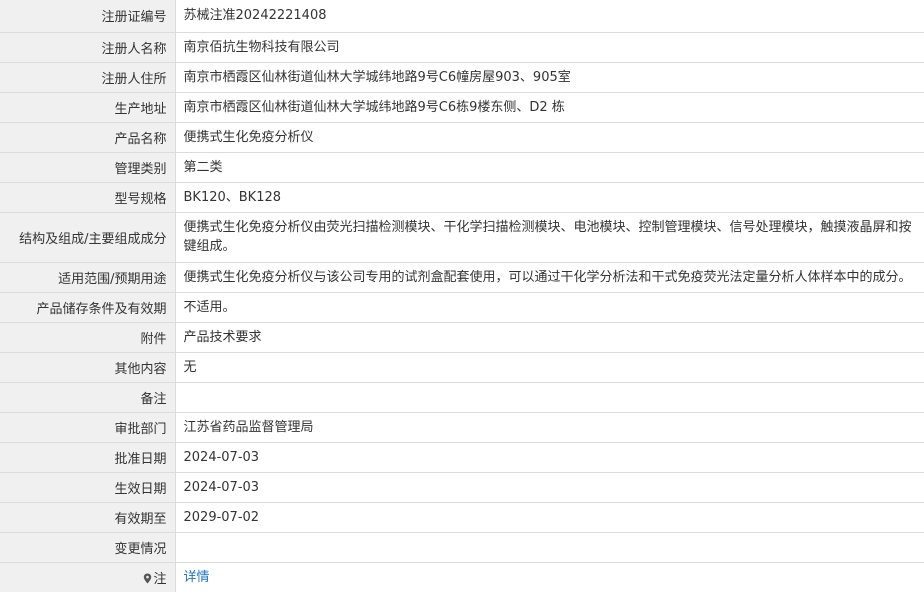  What do you see at coordinates (462, 16) in the screenshot?
I see `row-registration-number: 注册证编号 苏械注准20242221408` at bounding box center [462, 16].